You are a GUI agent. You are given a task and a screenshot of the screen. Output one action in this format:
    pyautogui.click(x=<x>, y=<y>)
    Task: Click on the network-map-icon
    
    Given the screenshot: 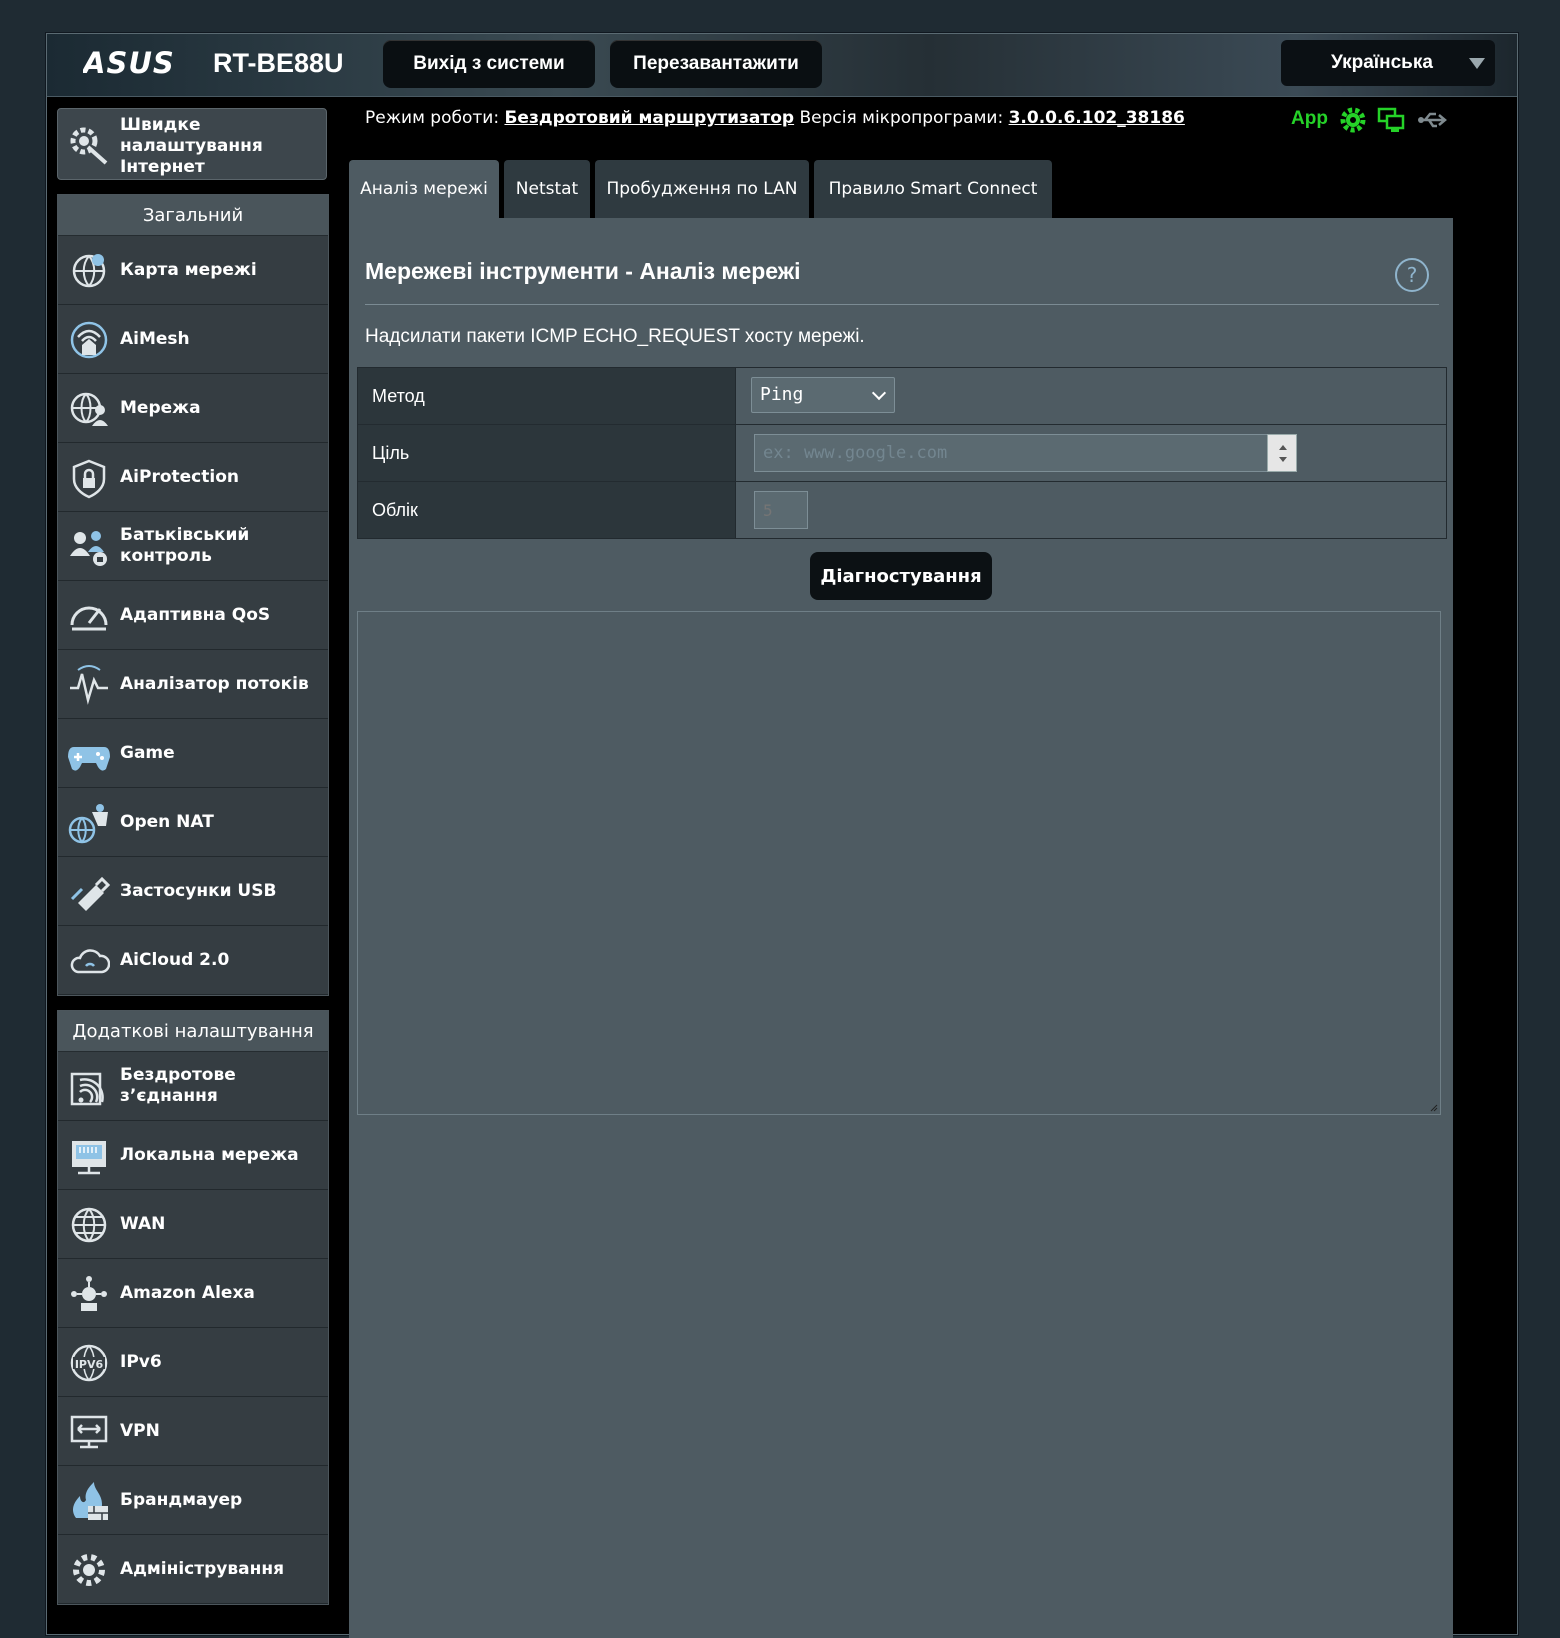 What is the action you would take?
    pyautogui.click(x=89, y=271)
    